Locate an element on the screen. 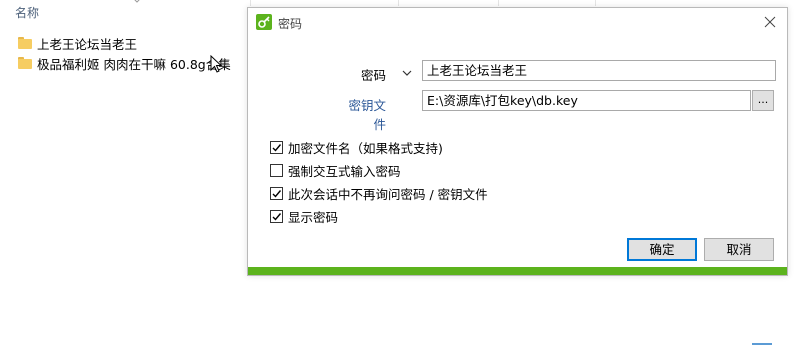 The width and height of the screenshot is (800, 348). selection-indicator is located at coordinates (762, 344).